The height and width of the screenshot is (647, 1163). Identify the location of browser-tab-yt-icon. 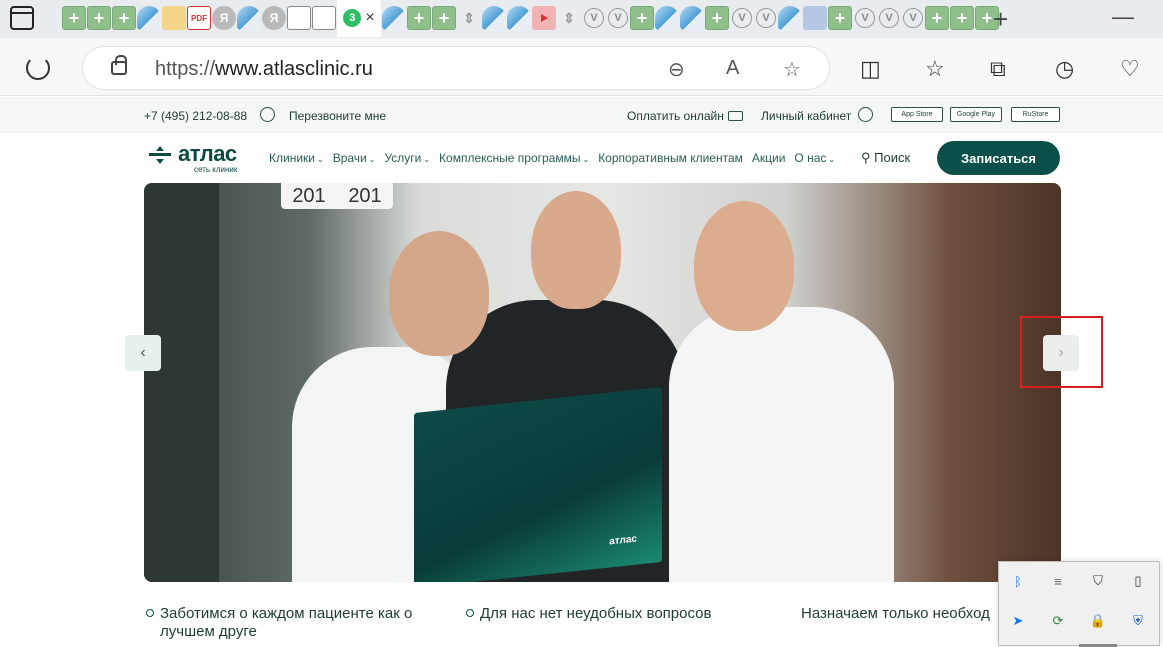
(544, 18).